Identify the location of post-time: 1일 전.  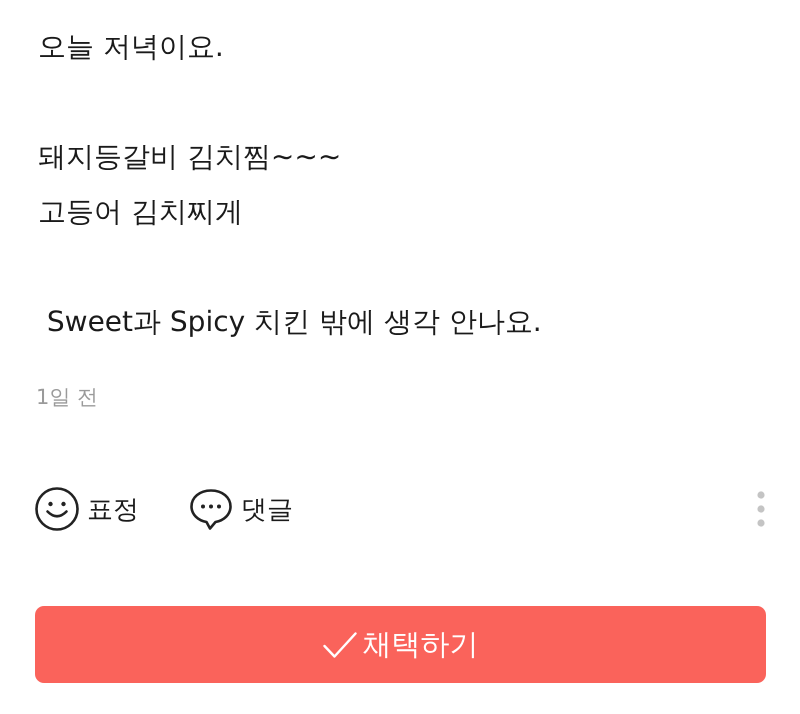
(66, 397).